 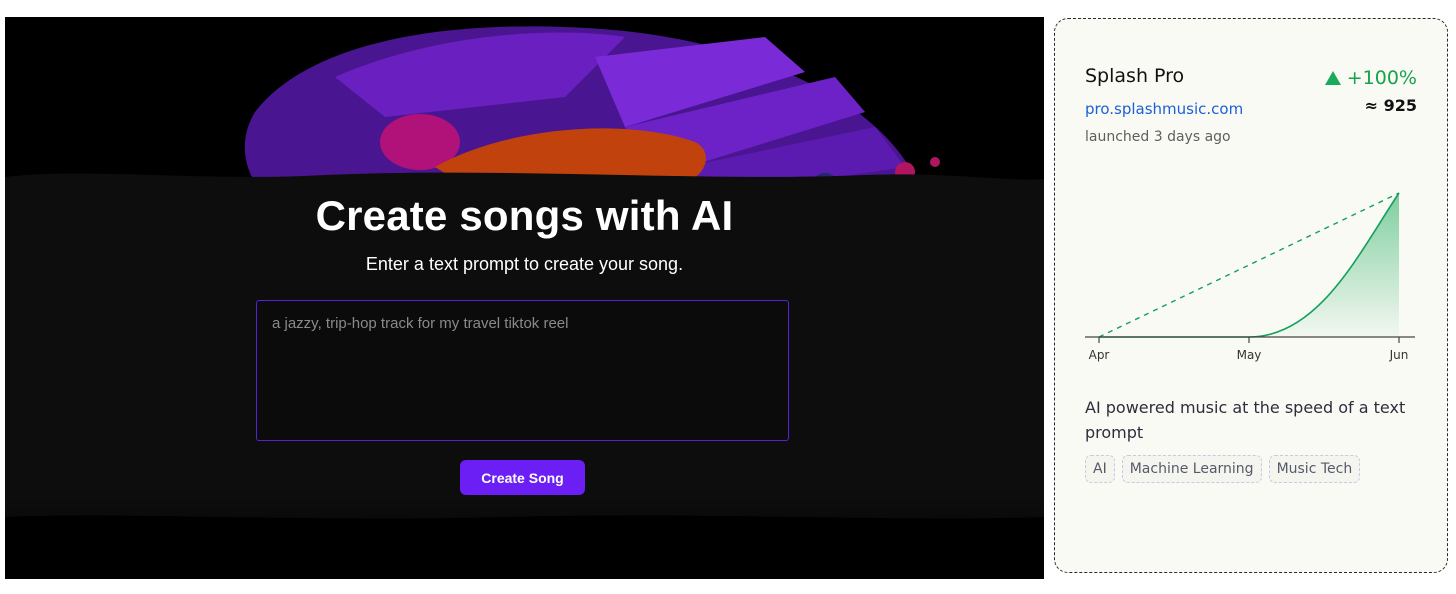 What do you see at coordinates (1324, 265) in the screenshot?
I see `series-area` at bounding box center [1324, 265].